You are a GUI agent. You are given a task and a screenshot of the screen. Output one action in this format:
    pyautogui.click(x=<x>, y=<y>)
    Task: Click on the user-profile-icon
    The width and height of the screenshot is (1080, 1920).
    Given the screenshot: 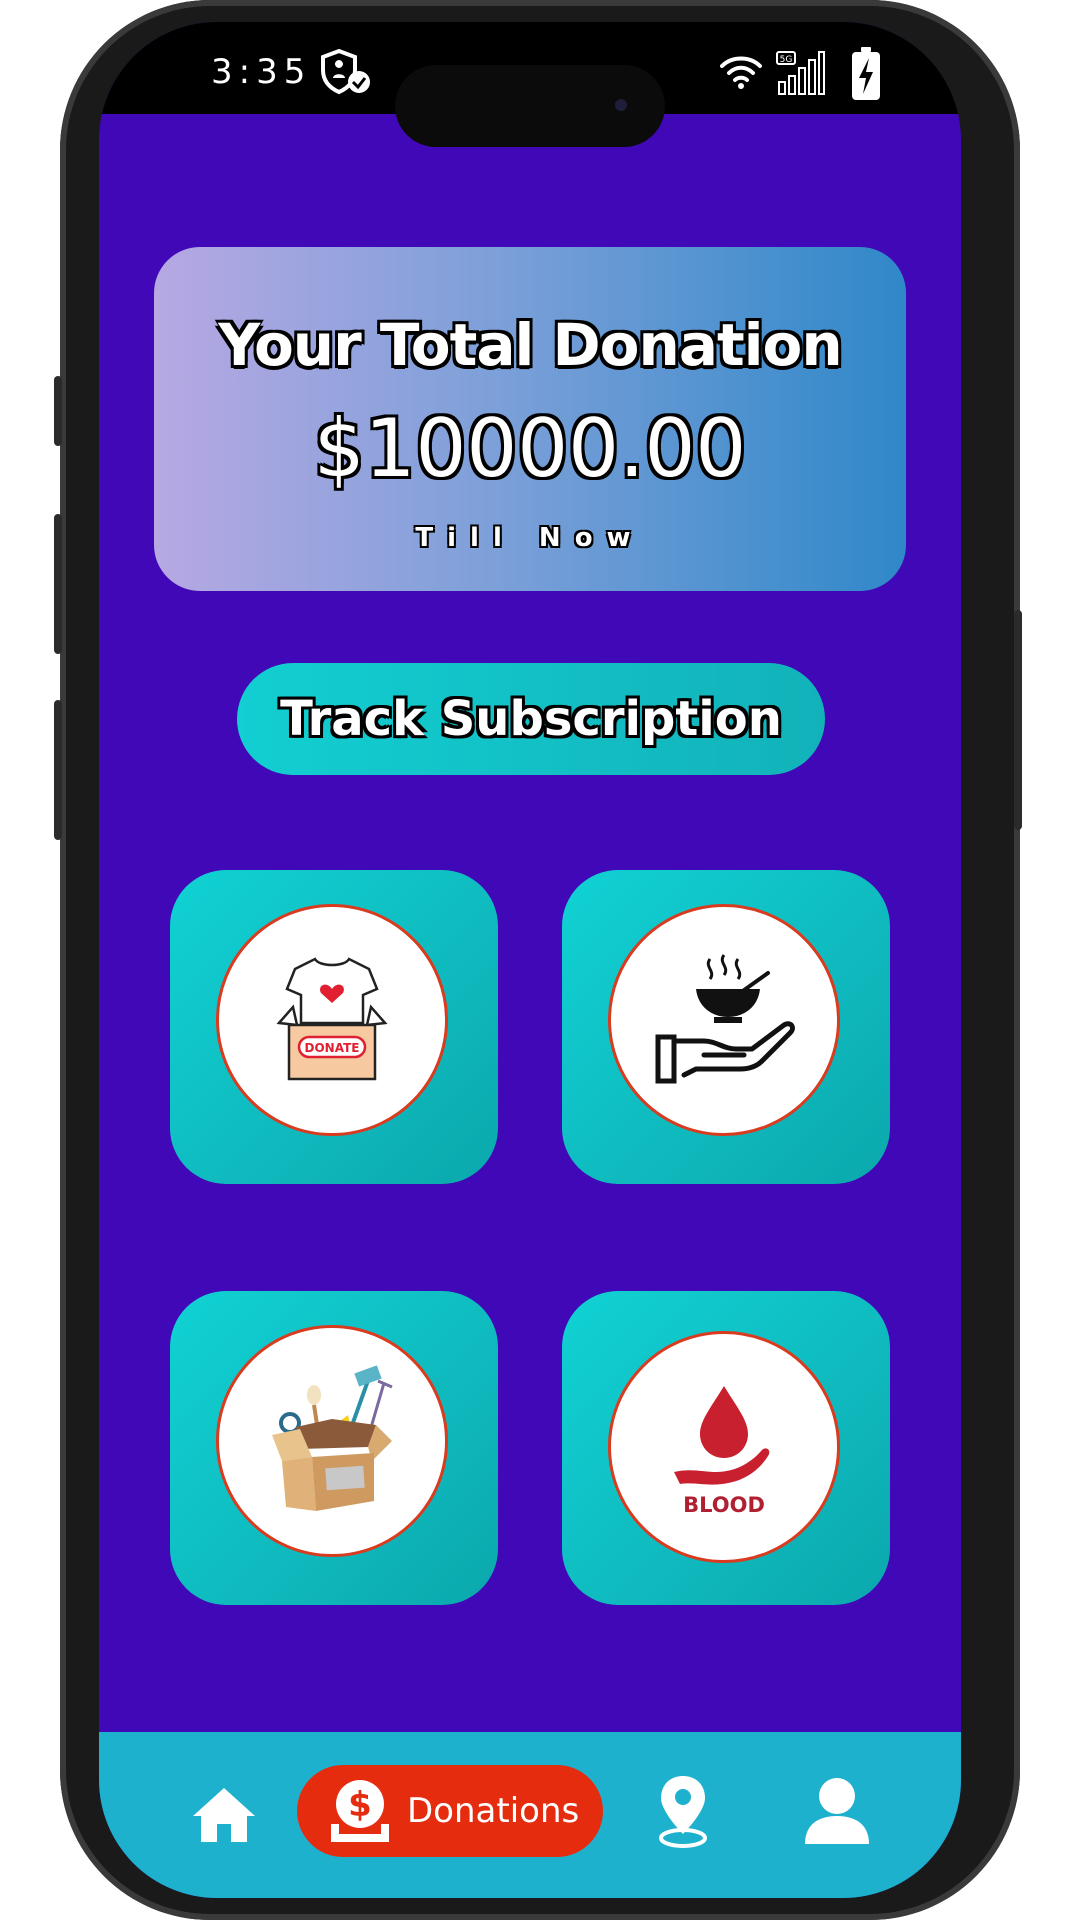 What is the action you would take?
    pyautogui.click(x=837, y=1811)
    